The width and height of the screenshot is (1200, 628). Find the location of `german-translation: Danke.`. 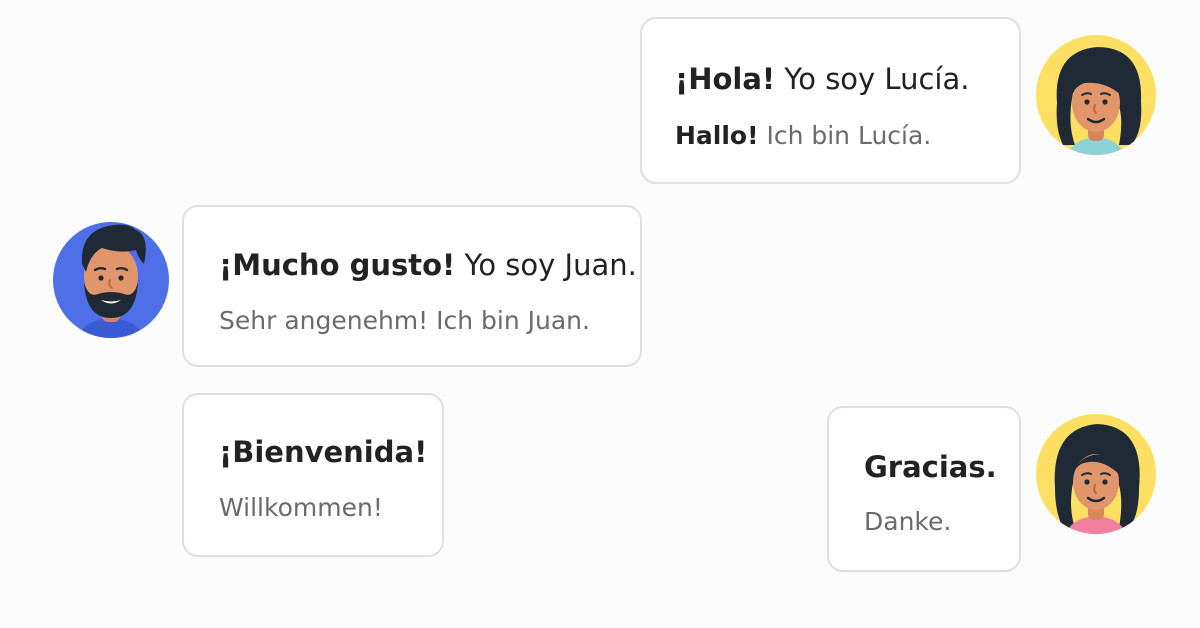

german-translation: Danke. is located at coordinates (908, 521).